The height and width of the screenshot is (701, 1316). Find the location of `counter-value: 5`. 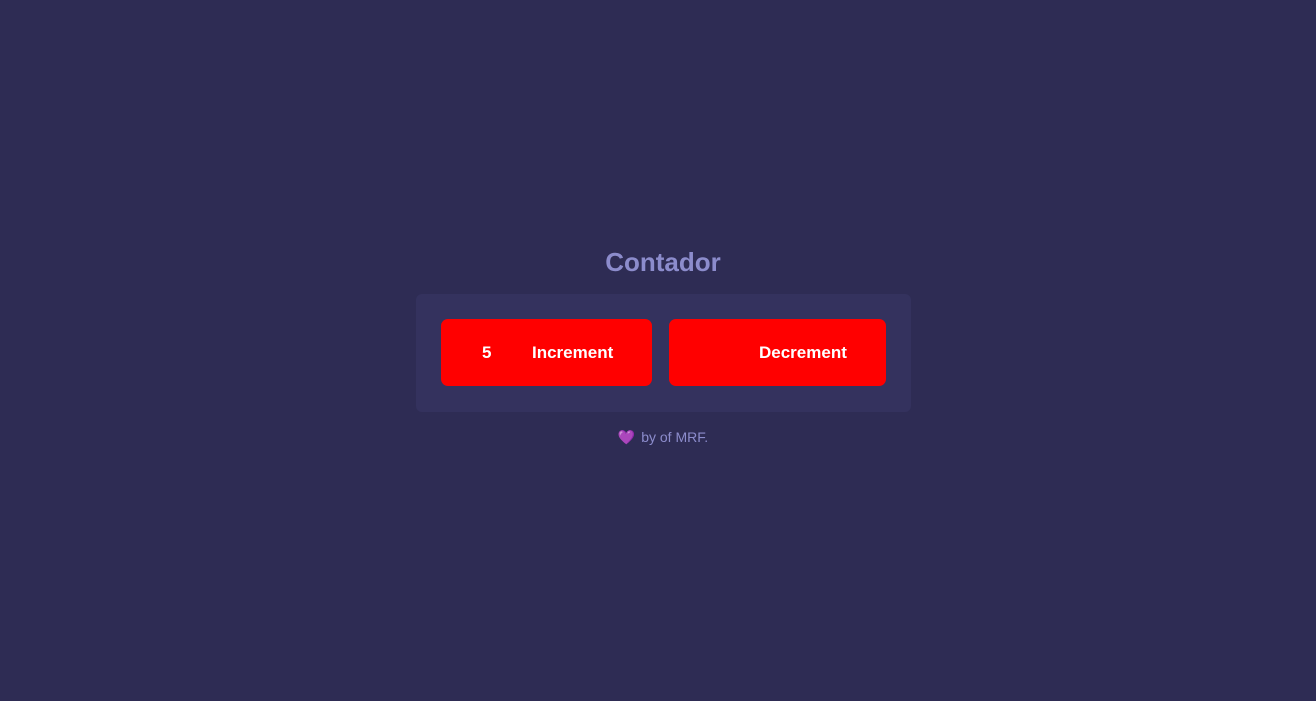

counter-value: 5 is located at coordinates (487, 352).